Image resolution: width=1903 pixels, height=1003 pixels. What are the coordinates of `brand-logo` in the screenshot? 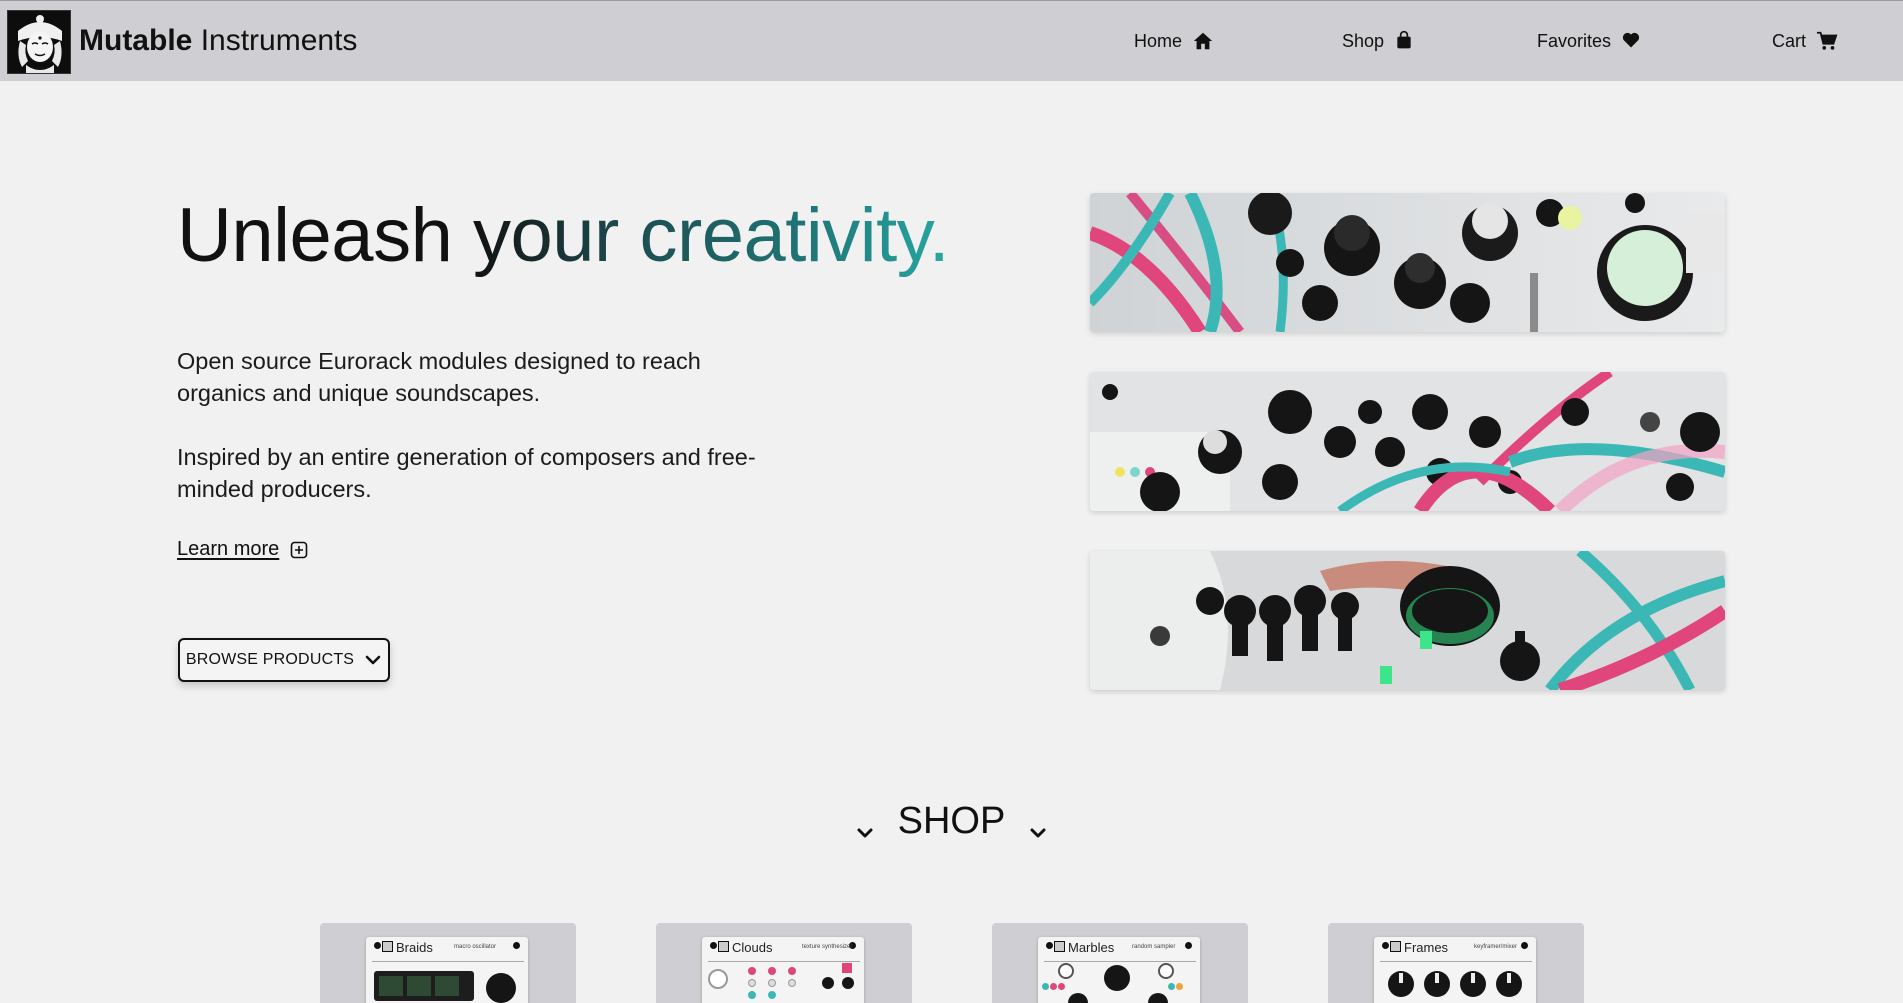 It's located at (39, 42).